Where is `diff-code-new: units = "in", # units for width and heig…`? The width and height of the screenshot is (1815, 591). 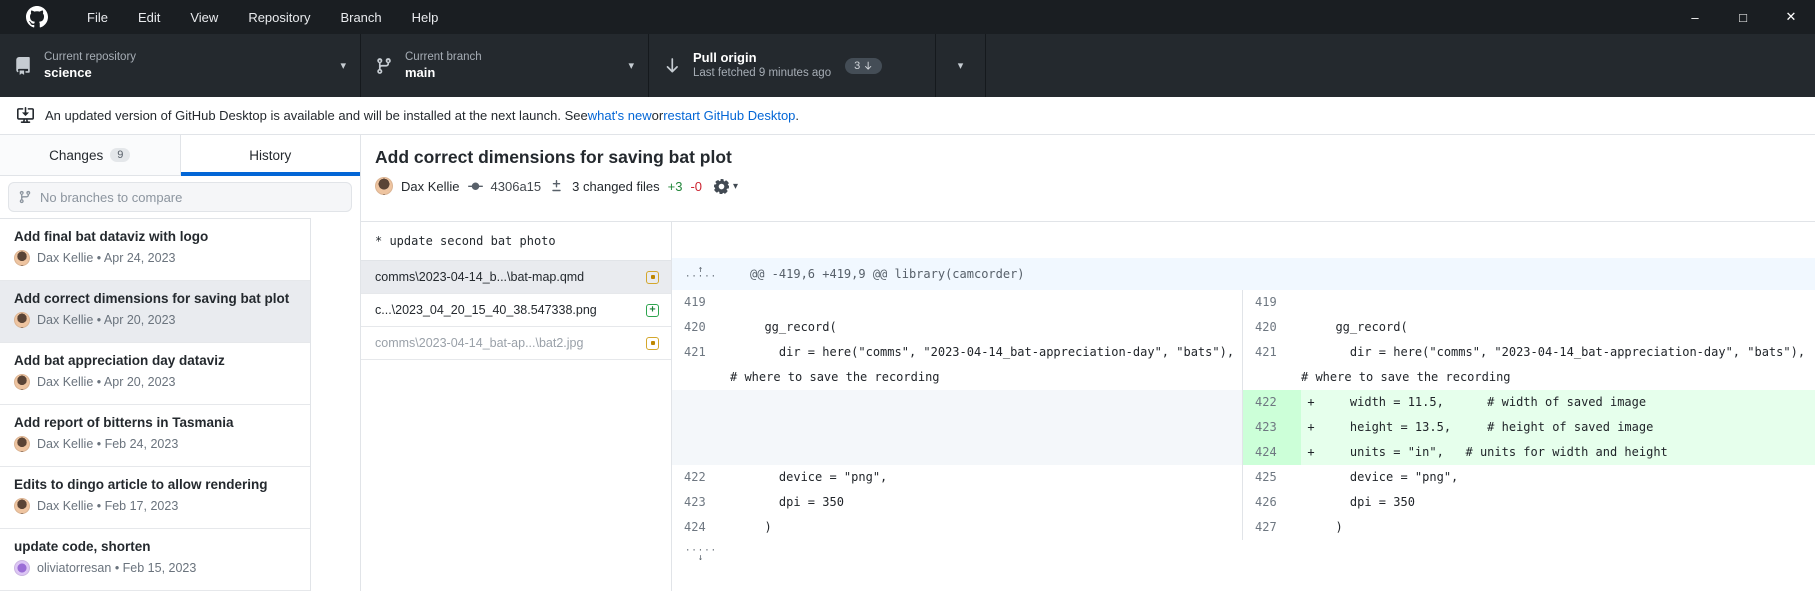
diff-code-new: units = "in", # units for width and heig… is located at coordinates (1568, 452).